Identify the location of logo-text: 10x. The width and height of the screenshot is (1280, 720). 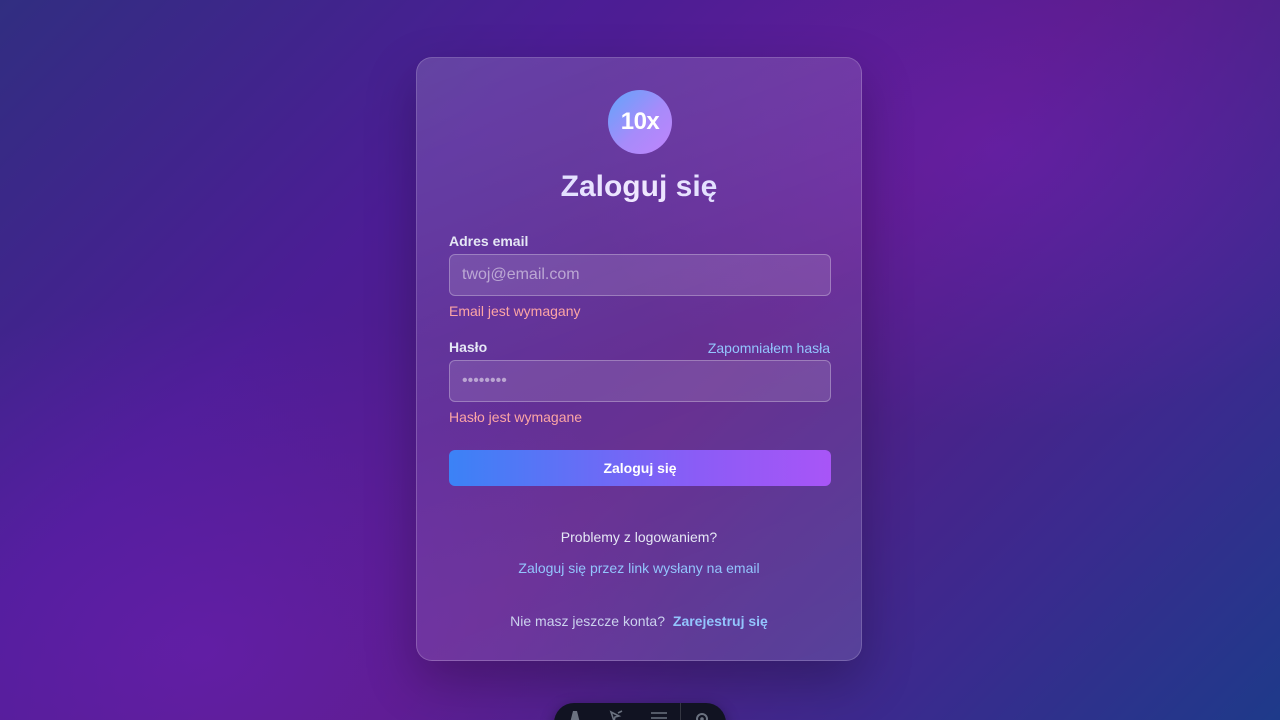
(640, 121).